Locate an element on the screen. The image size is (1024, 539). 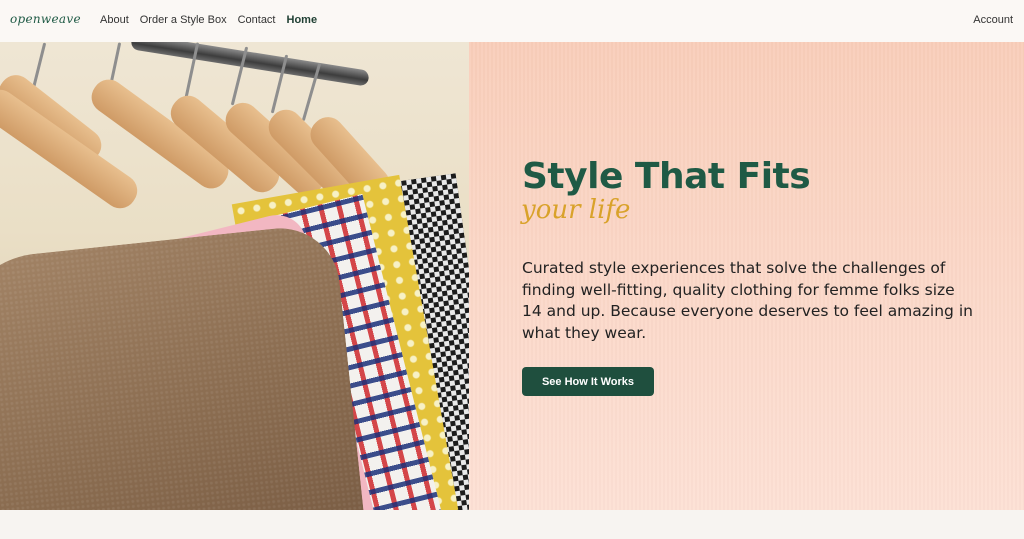
nav-link-order-style-box: Order a Style Box is located at coordinates (183, 20).